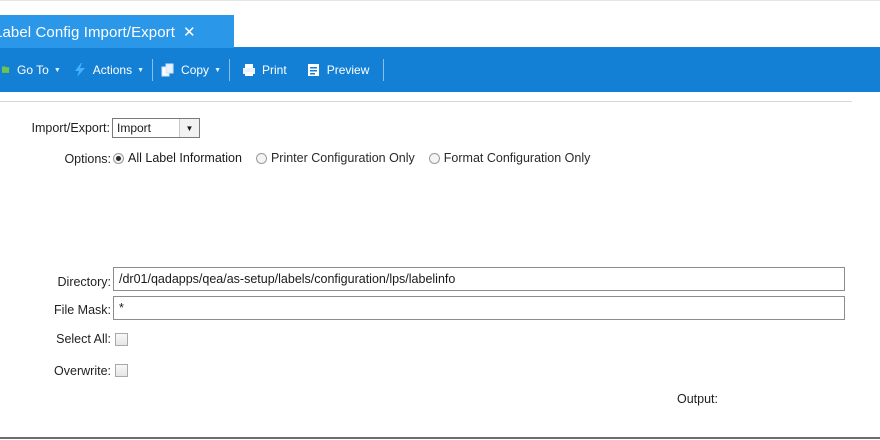  What do you see at coordinates (121, 339) in the screenshot?
I see `select-all-checkbox` at bounding box center [121, 339].